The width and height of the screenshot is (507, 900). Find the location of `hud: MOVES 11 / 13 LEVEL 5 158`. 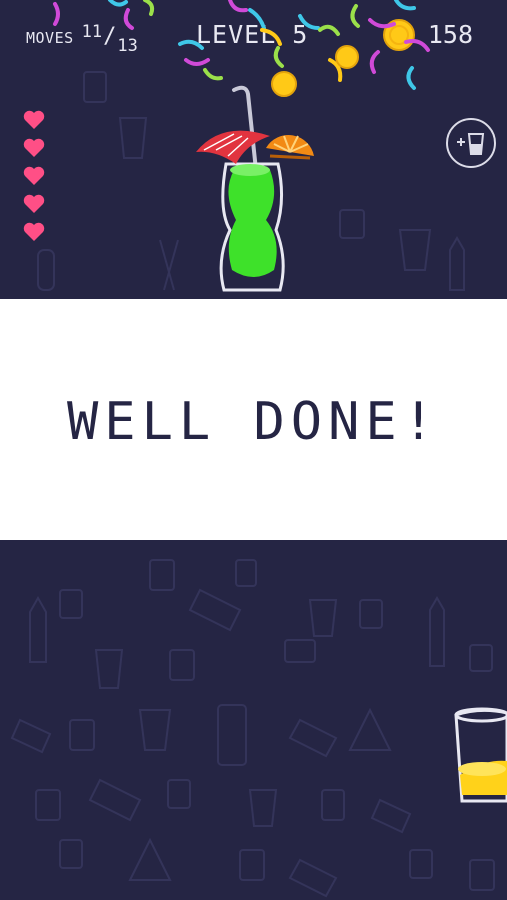

hud: MOVES 11 / 13 LEVEL 5 158 is located at coordinates (253, 35).